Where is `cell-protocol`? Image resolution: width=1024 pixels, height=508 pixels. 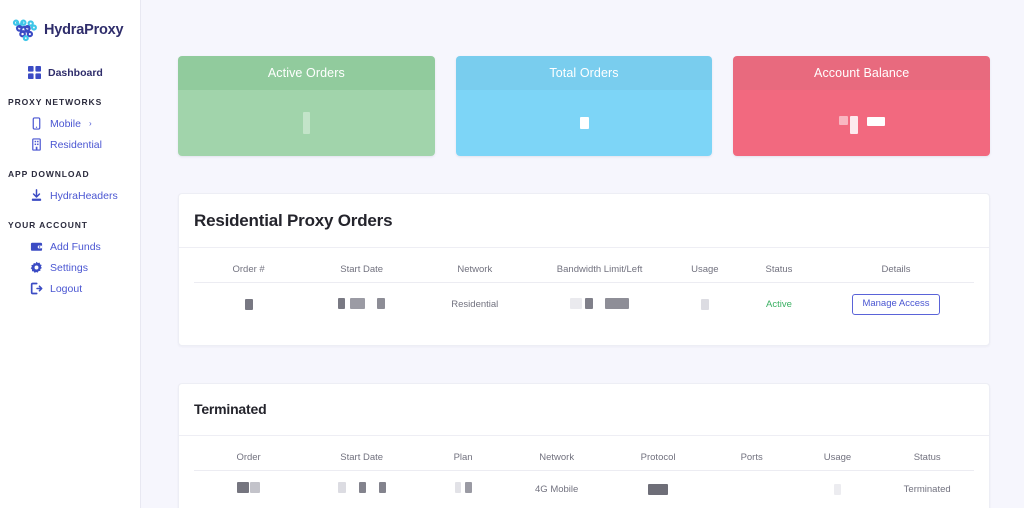
cell-protocol is located at coordinates (657, 489).